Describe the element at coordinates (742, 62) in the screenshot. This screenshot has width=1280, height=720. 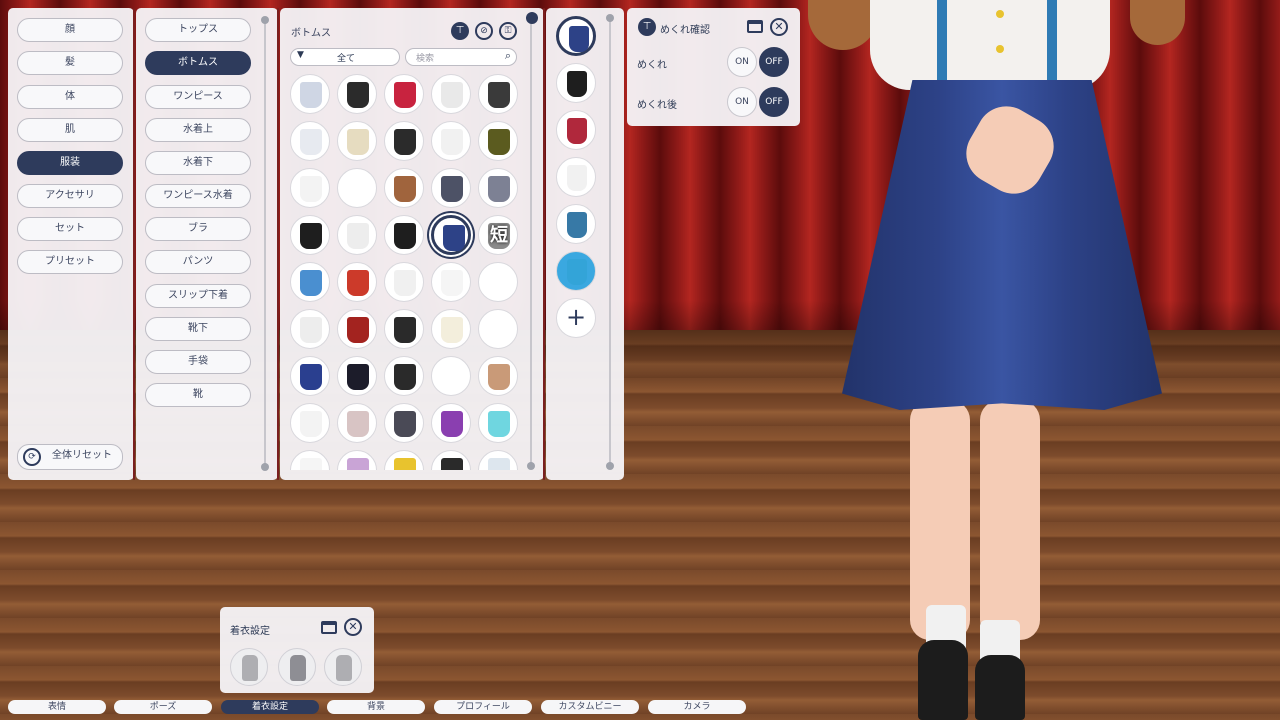
I see `flip-on-toggle: ON` at that location.